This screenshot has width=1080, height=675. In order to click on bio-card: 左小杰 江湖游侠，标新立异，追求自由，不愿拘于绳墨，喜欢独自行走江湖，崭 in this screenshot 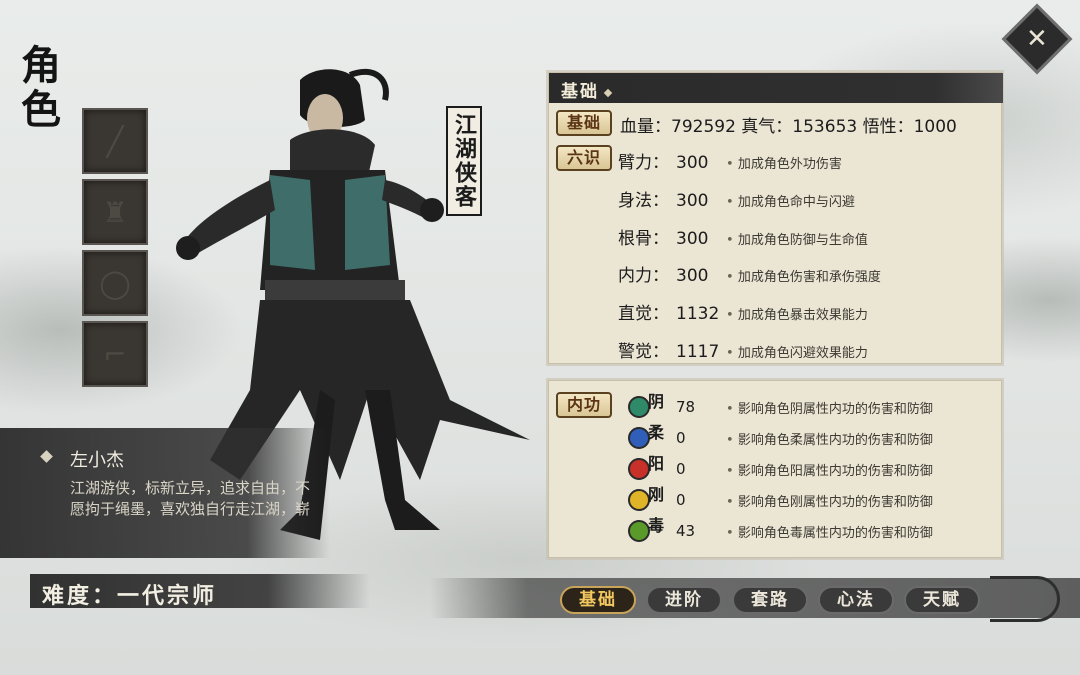, I will do `click(165, 493)`.